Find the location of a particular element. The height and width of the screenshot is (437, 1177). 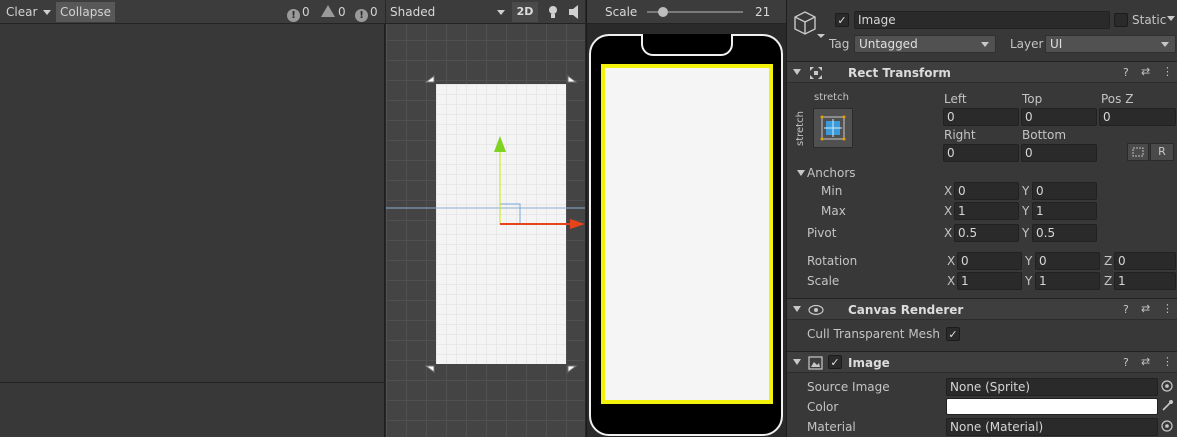

object-name-field: Image is located at coordinates (982, 20).